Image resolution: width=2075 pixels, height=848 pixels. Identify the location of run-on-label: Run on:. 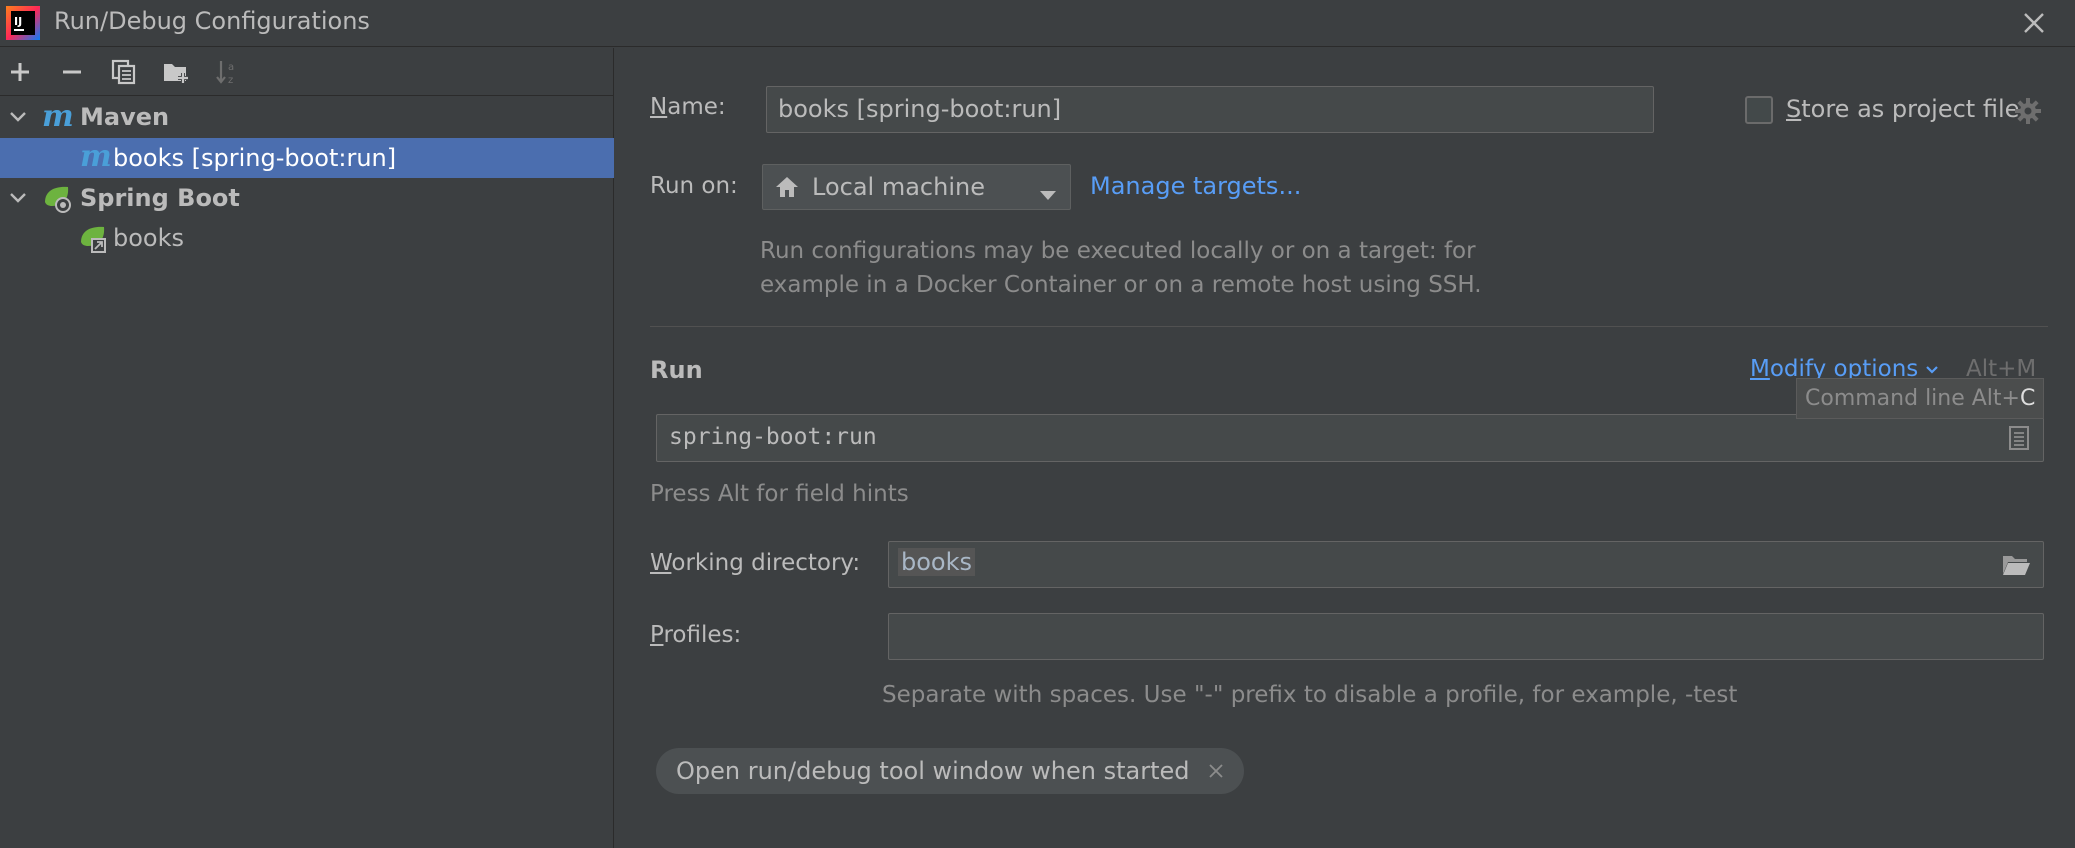
(694, 186).